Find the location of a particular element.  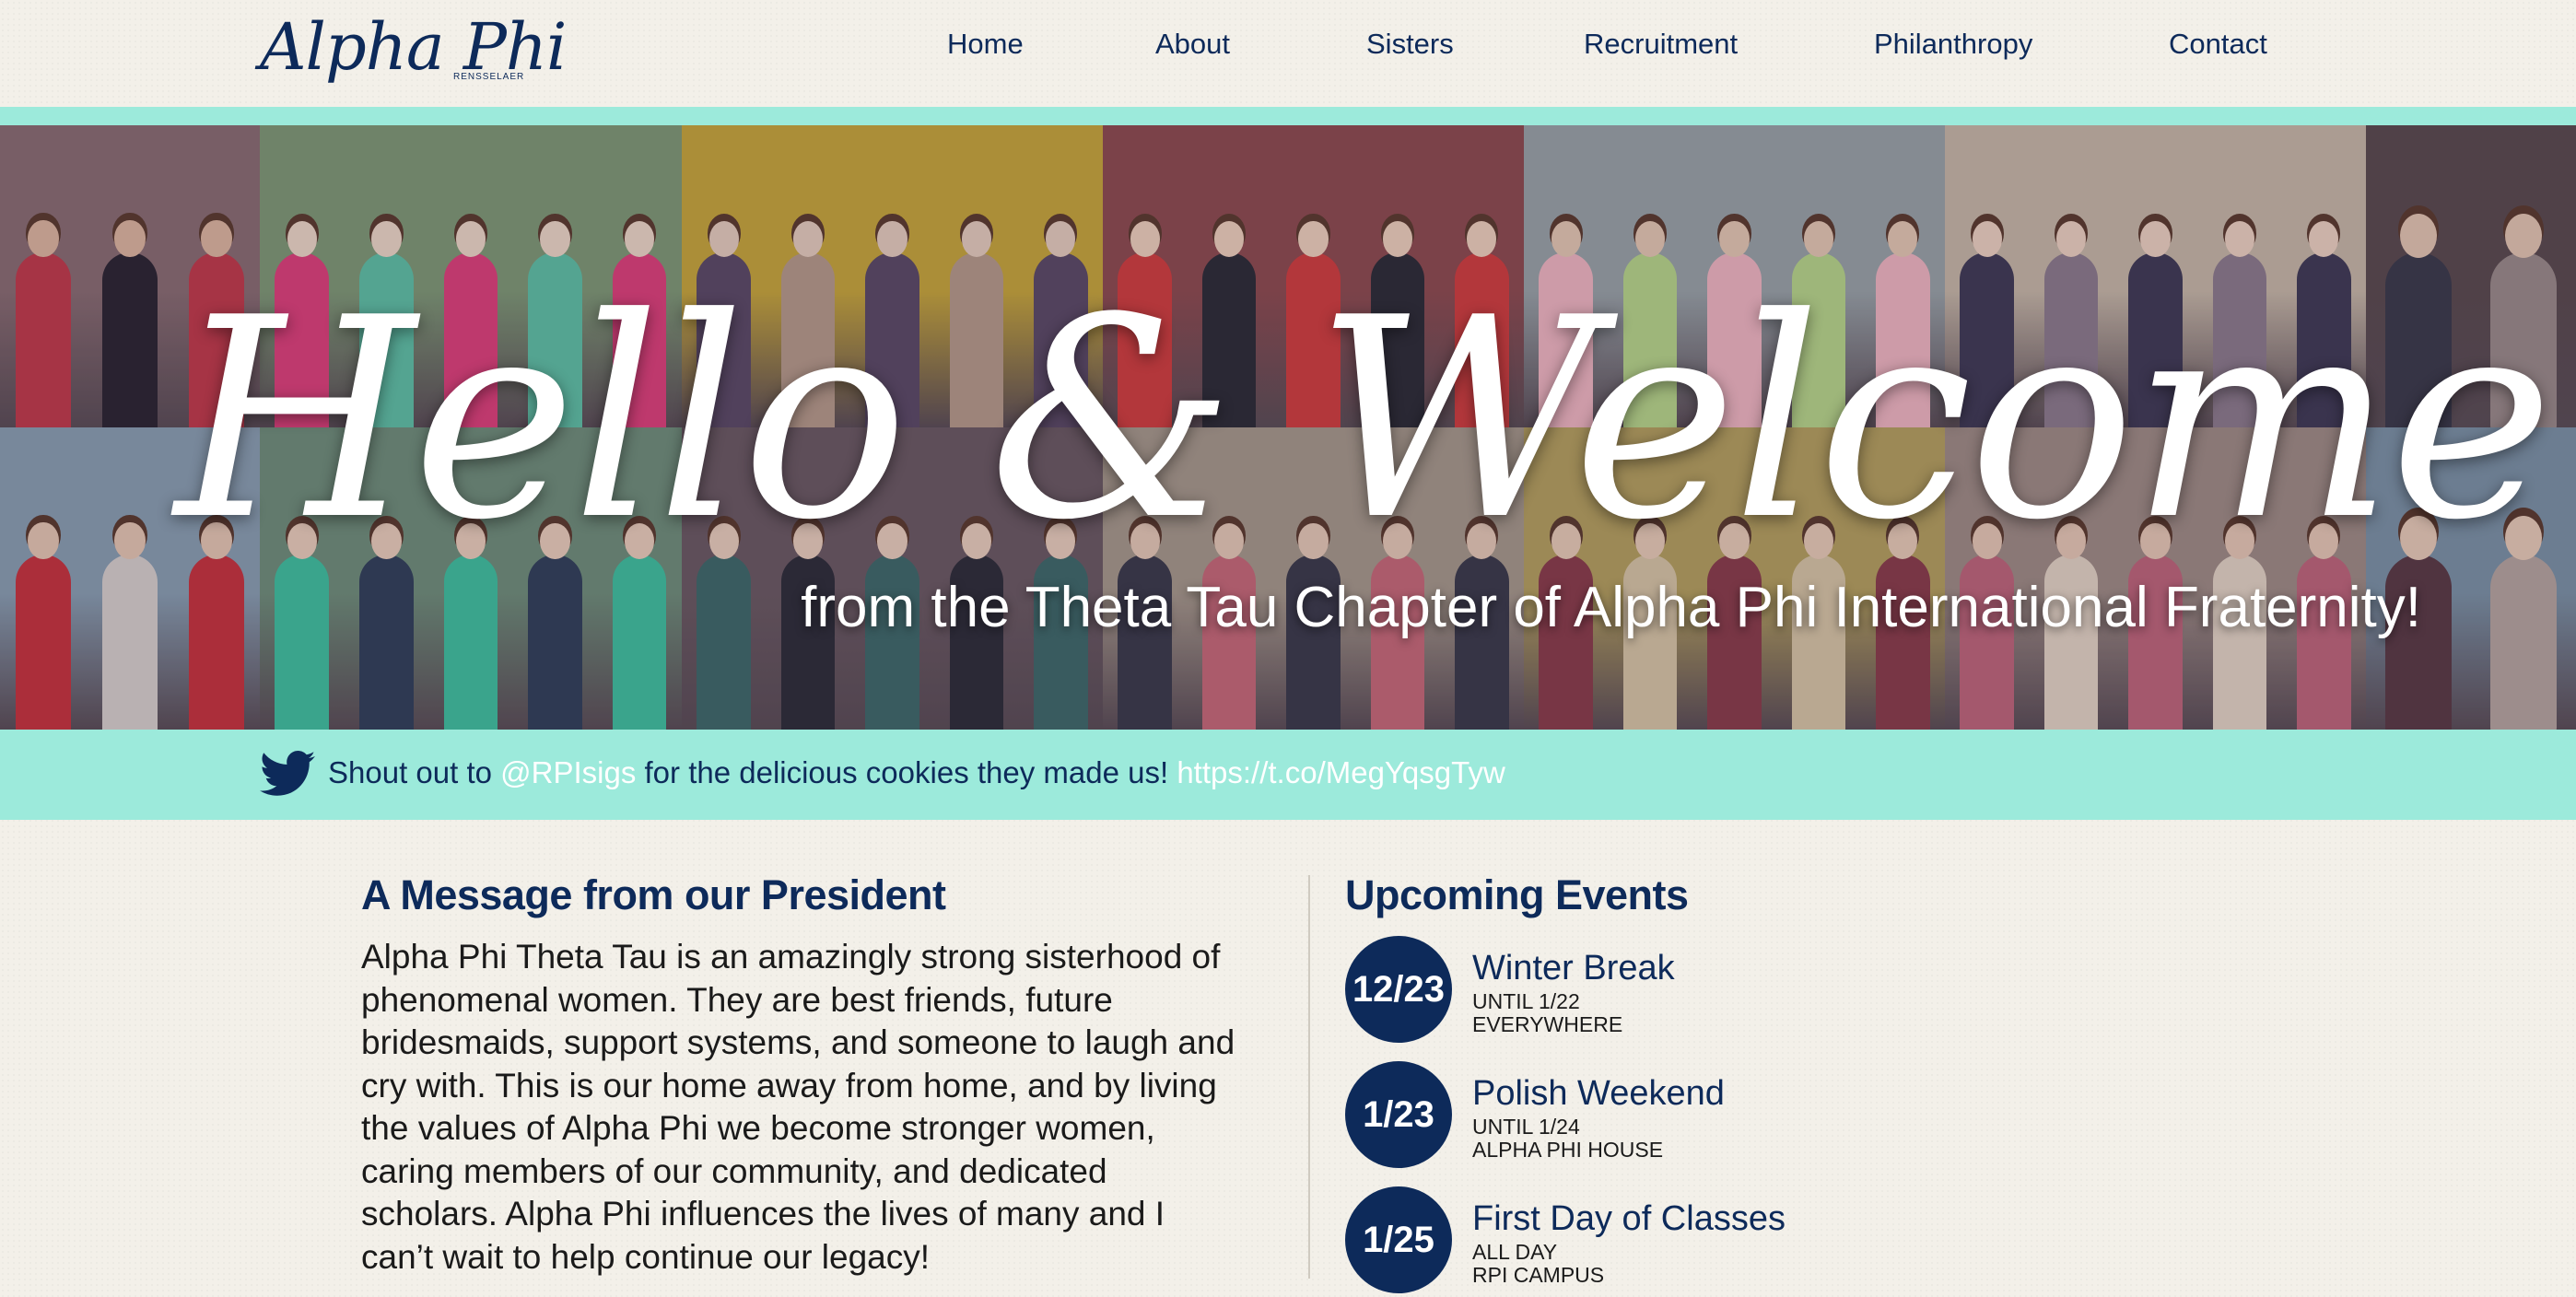

tweet-url-link: https://t.co/MegYqsgTyw is located at coordinates (1341, 772).